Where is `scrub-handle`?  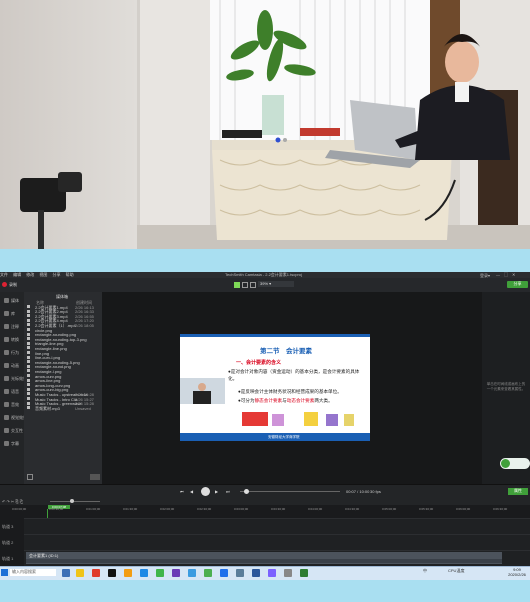 scrub-handle is located at coordinates (246, 491).